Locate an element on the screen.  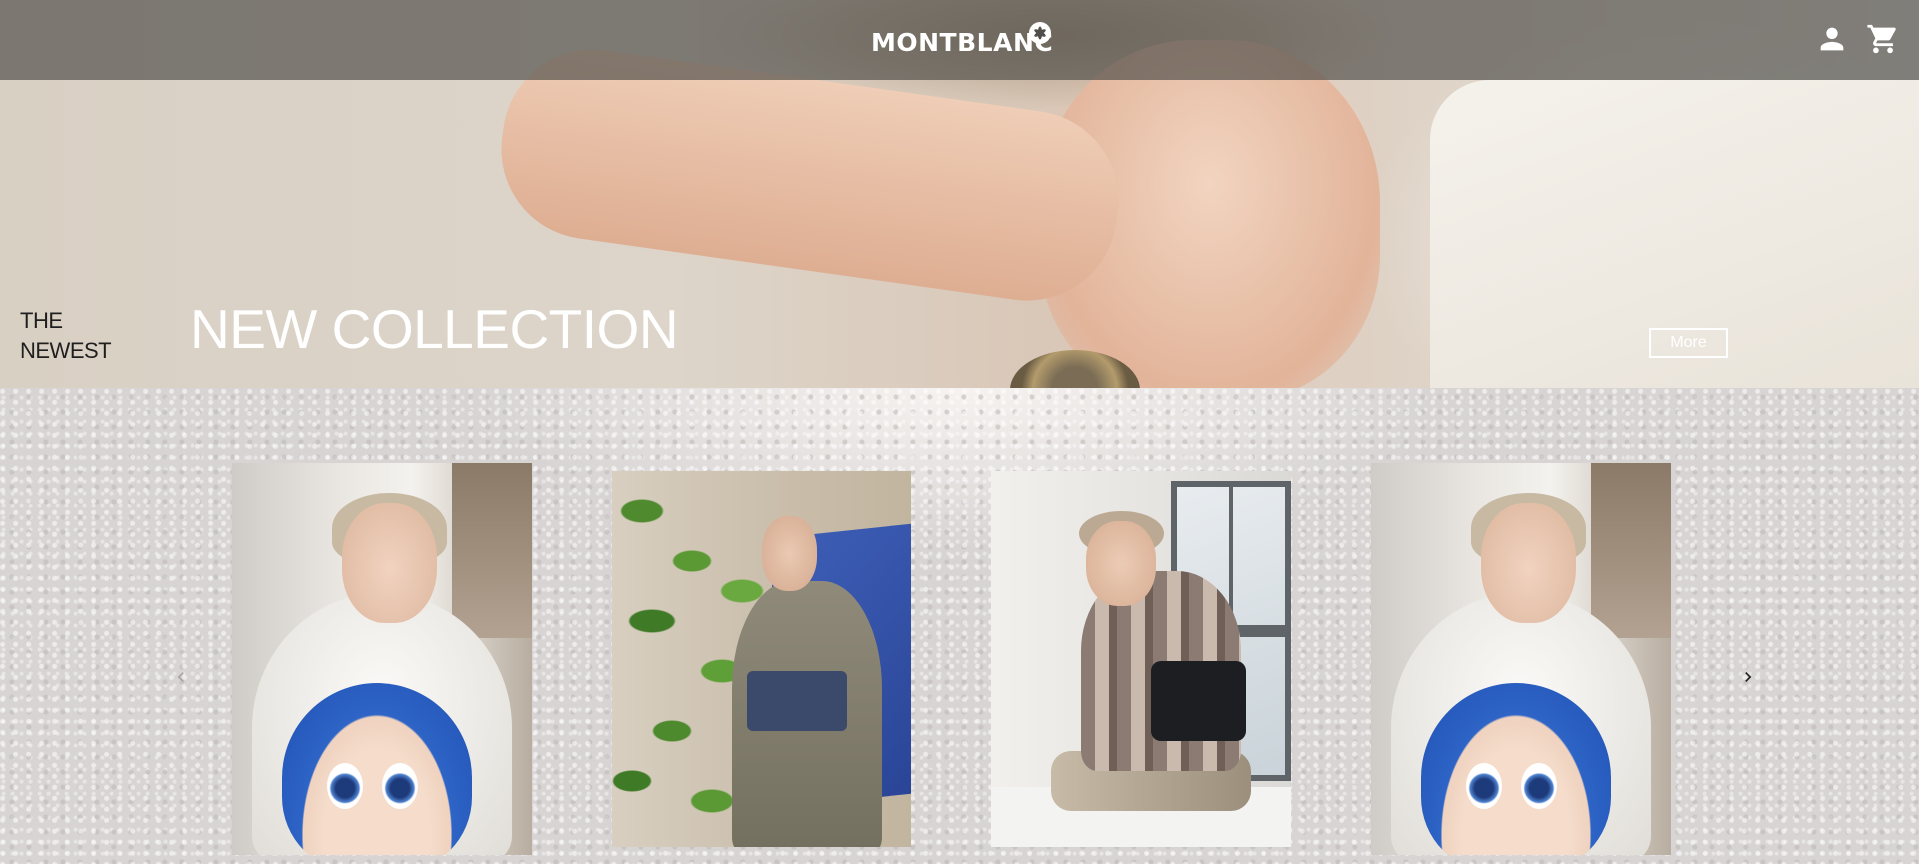
more-button: More is located at coordinates (1688, 343).